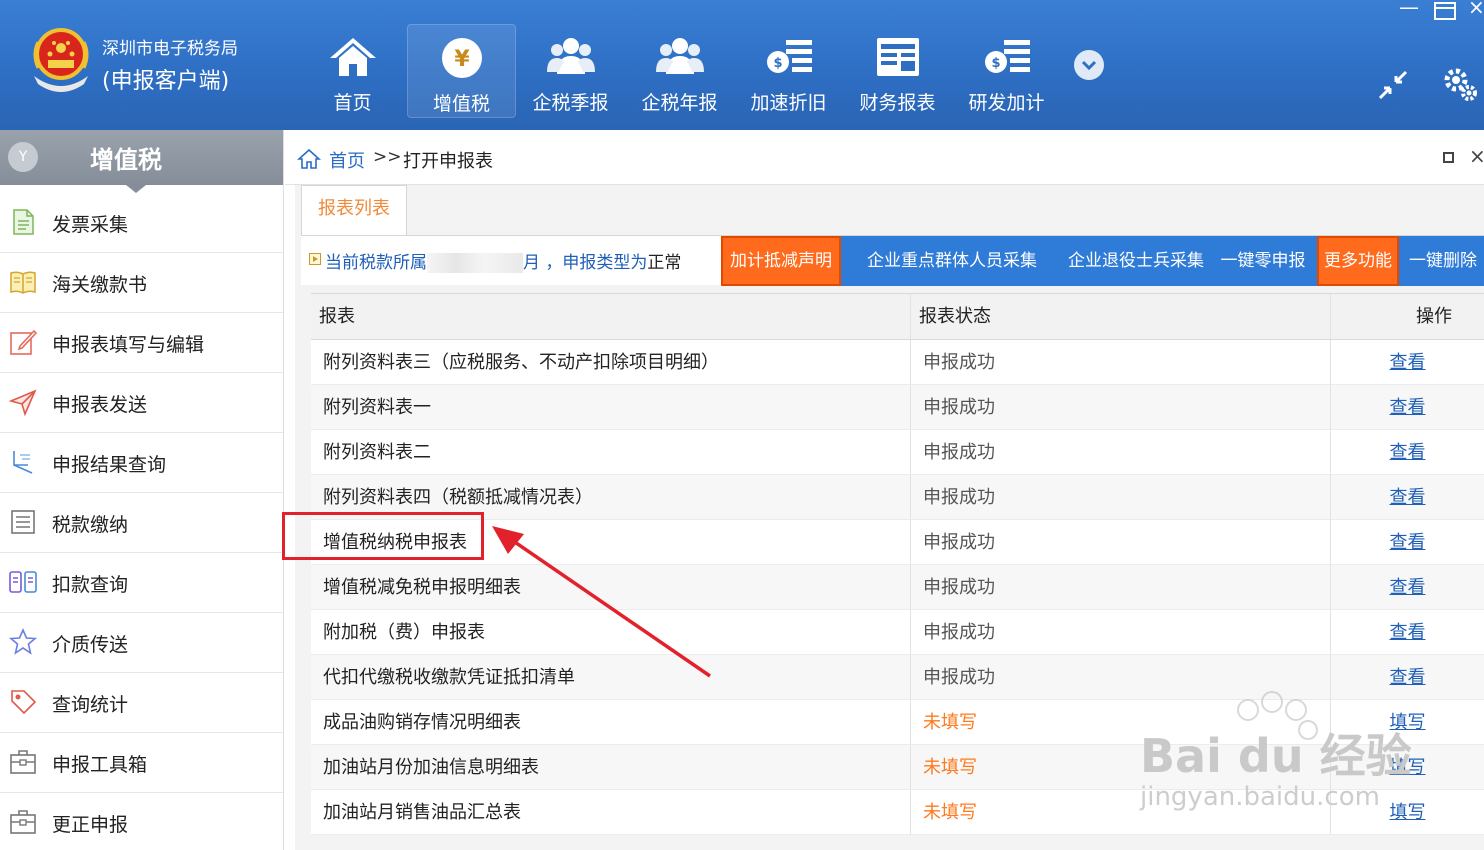 This screenshot has height=850, width=1484. What do you see at coordinates (141, 463) in the screenshot?
I see `sidebar-item-result: 申报结果查询` at bounding box center [141, 463].